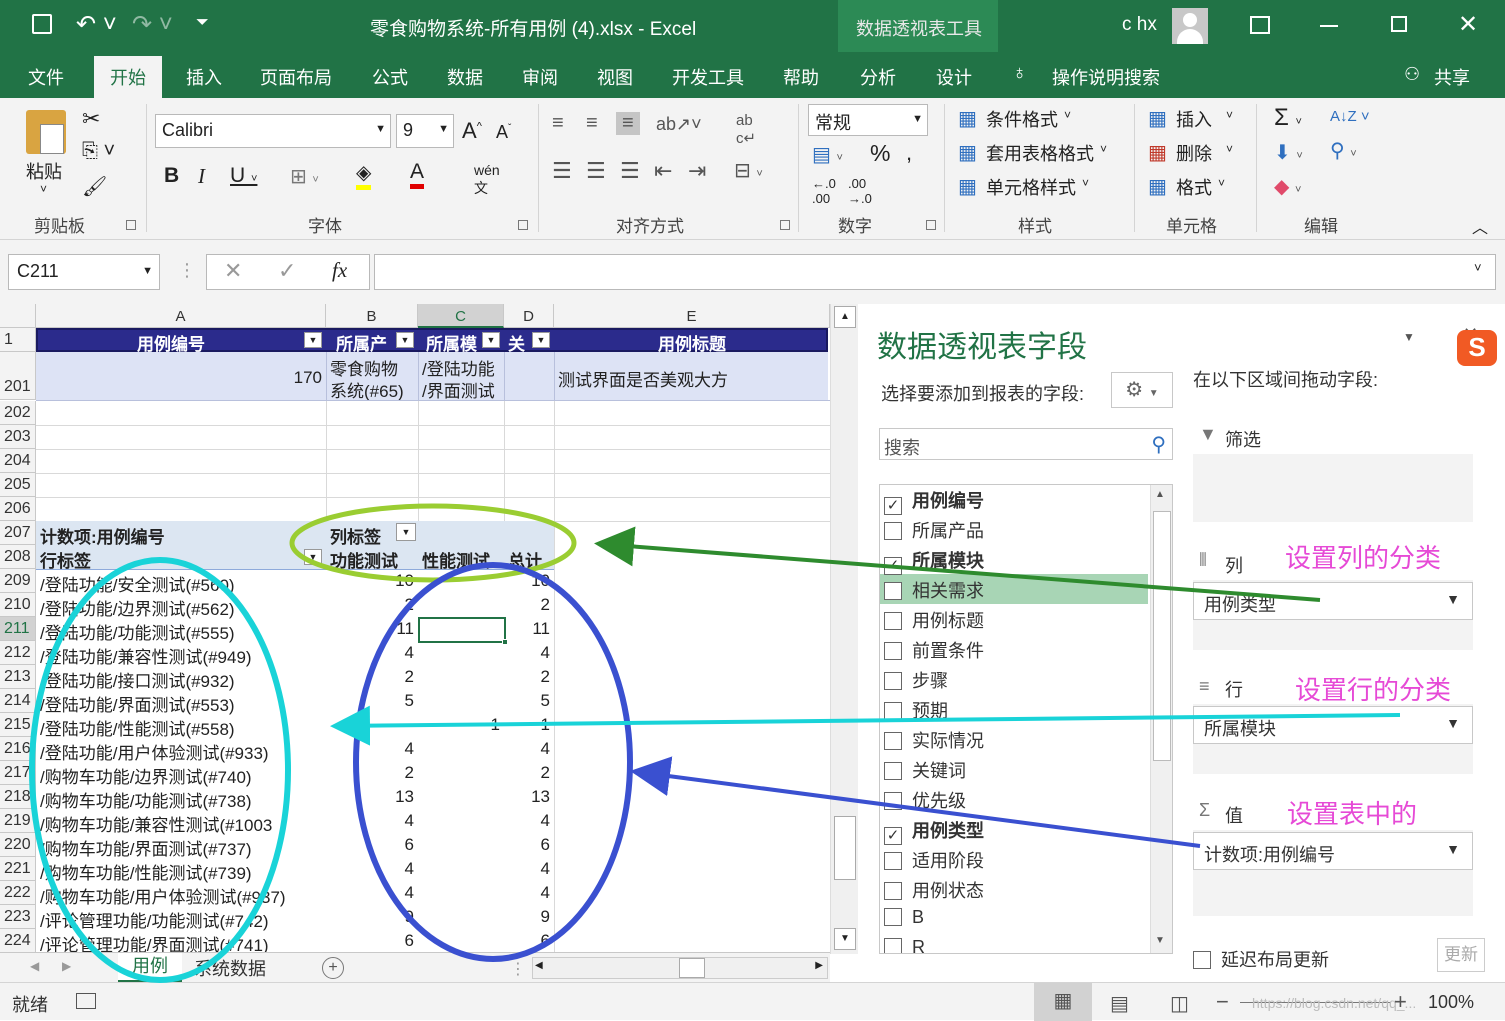 This screenshot has width=1505, height=1021. What do you see at coordinates (957, 564) in the screenshot?
I see `green-arrow` at bounding box center [957, 564].